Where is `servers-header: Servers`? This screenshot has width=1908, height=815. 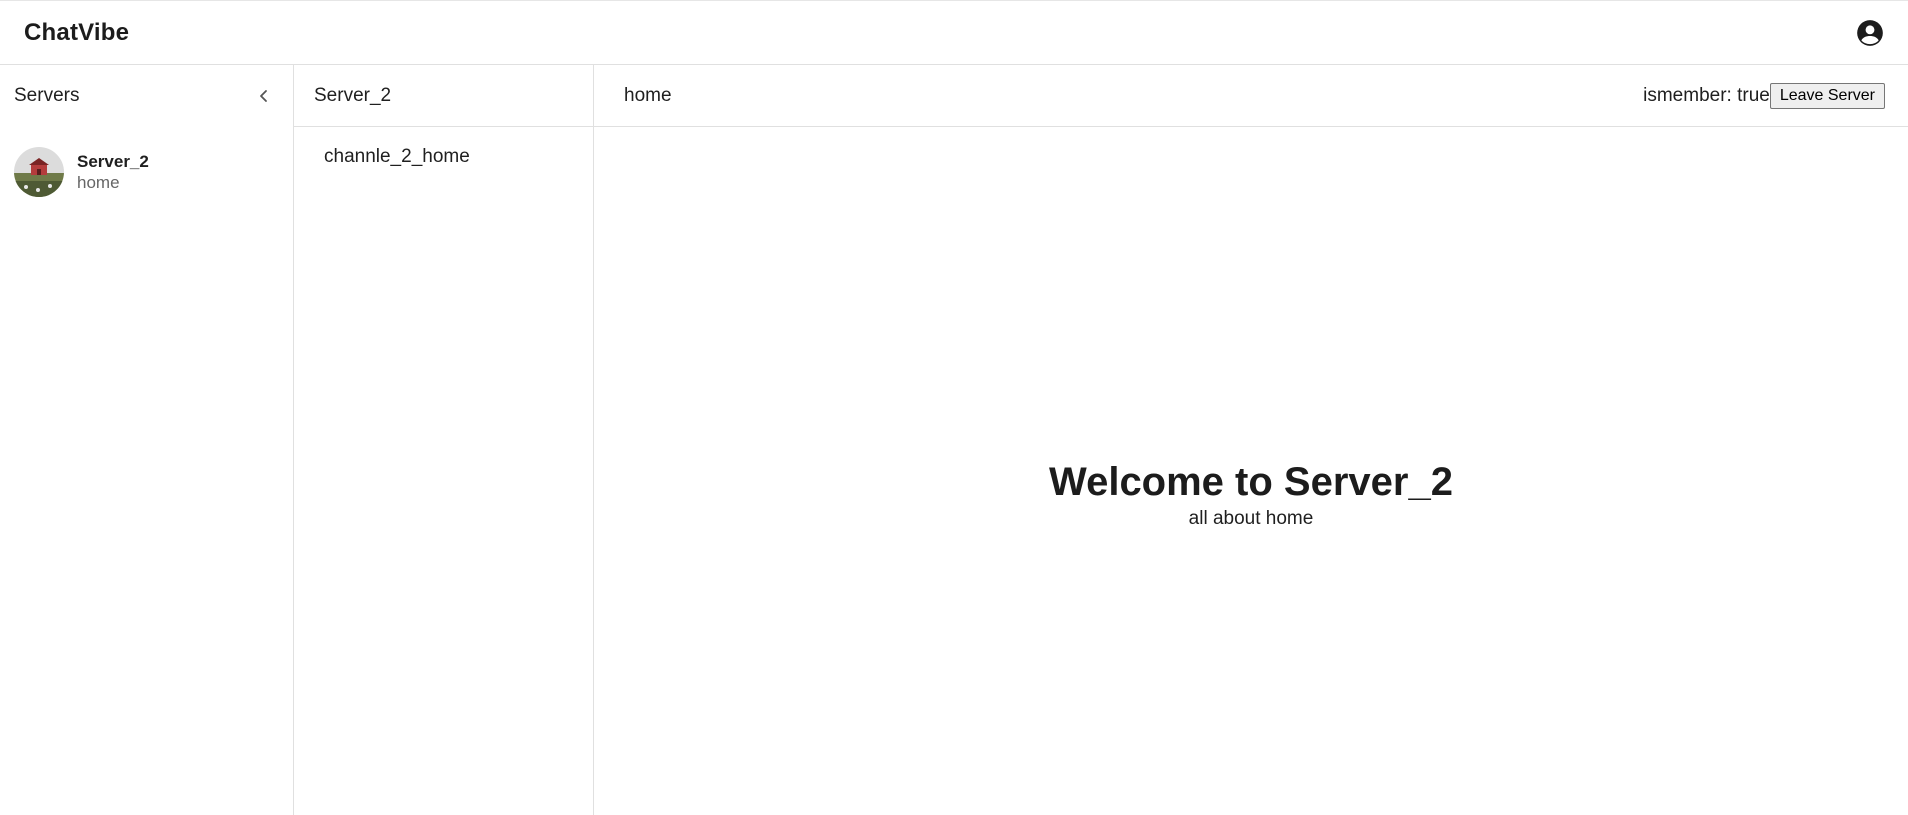
servers-header: Servers is located at coordinates (146, 96).